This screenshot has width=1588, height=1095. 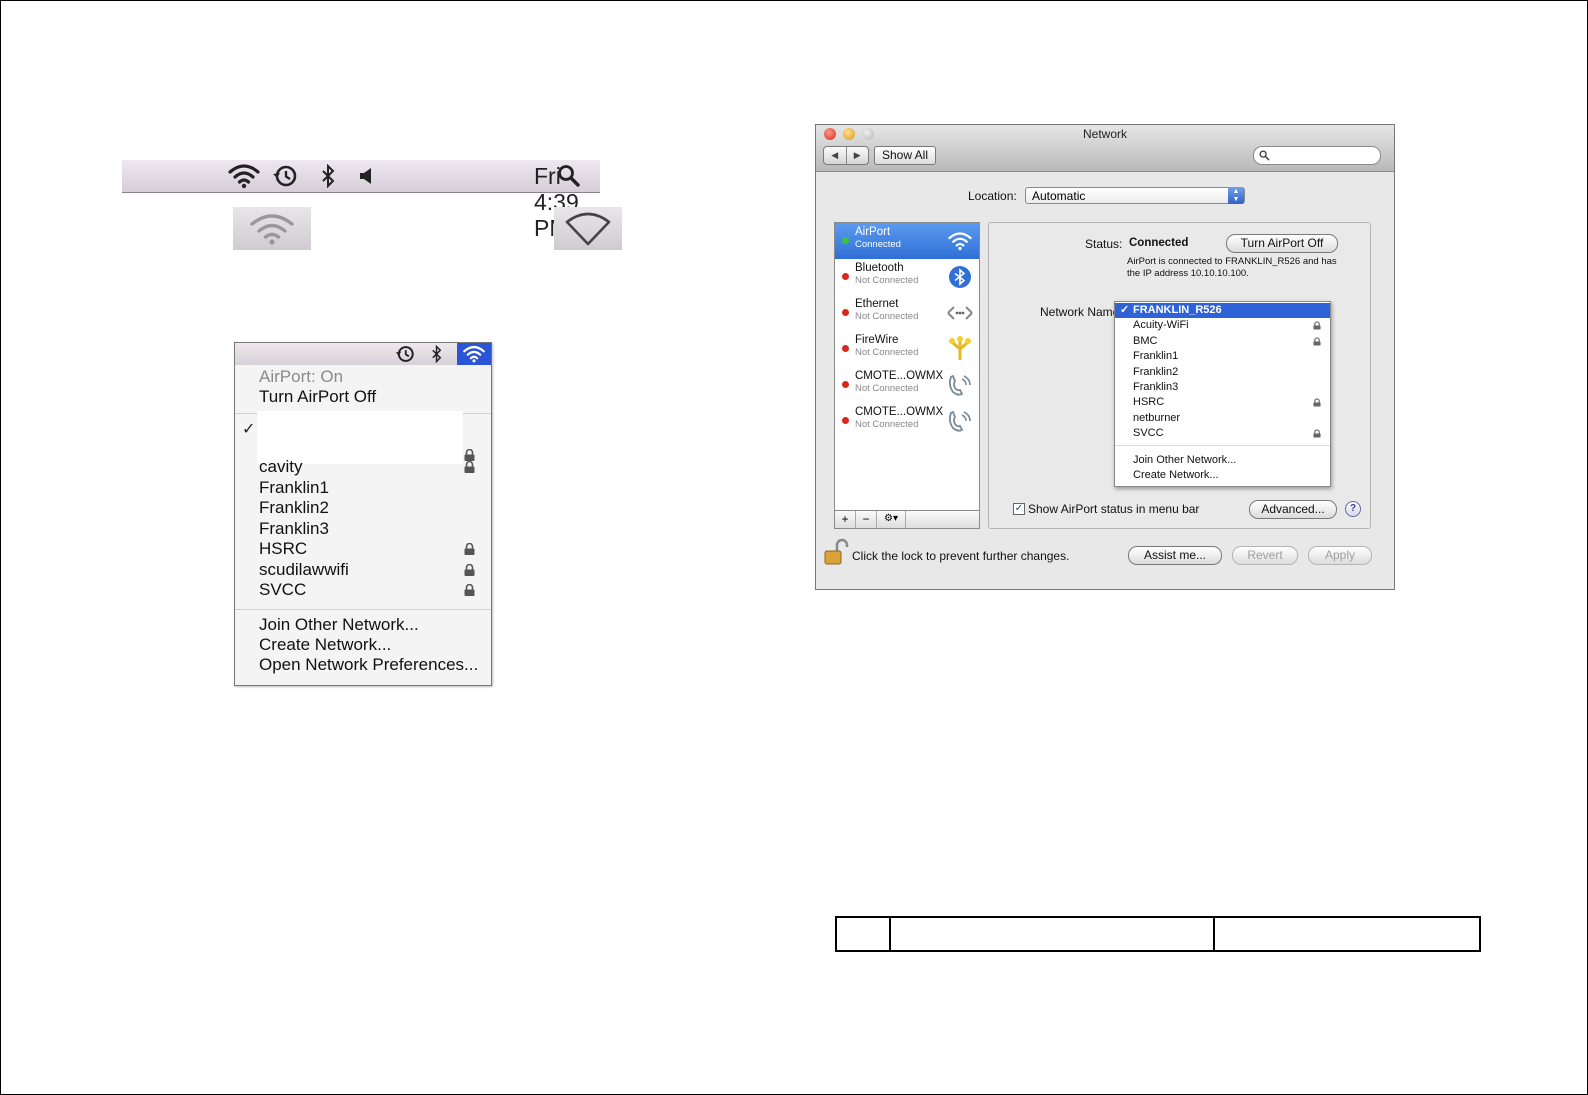 I want to click on network-option-label: FRANKLIN_R526, so click(x=1177, y=310).